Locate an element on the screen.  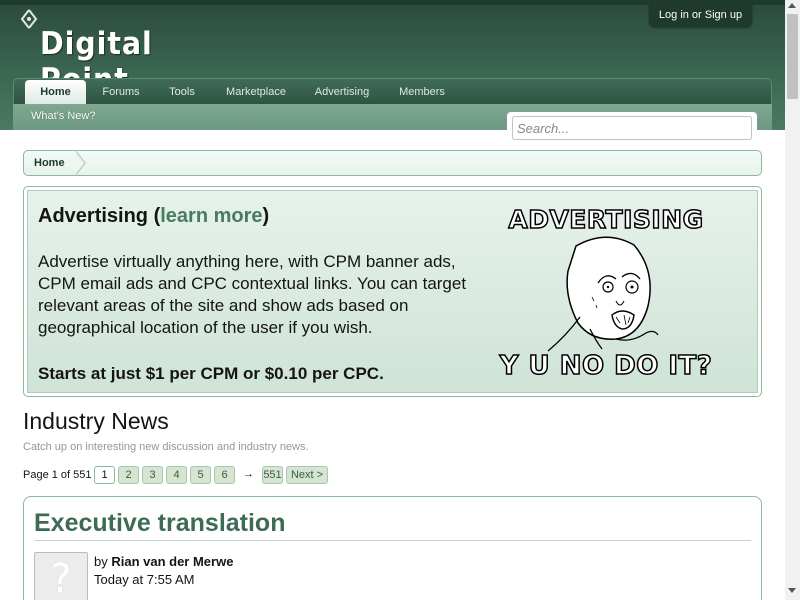
ad-title: Advertising (learn more) is located at coordinates (153, 216).